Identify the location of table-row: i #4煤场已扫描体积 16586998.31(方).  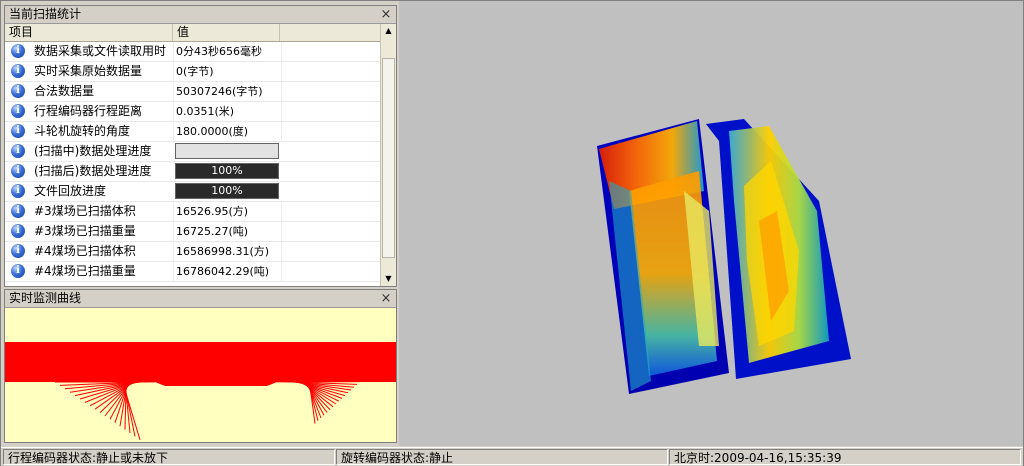
(192, 252).